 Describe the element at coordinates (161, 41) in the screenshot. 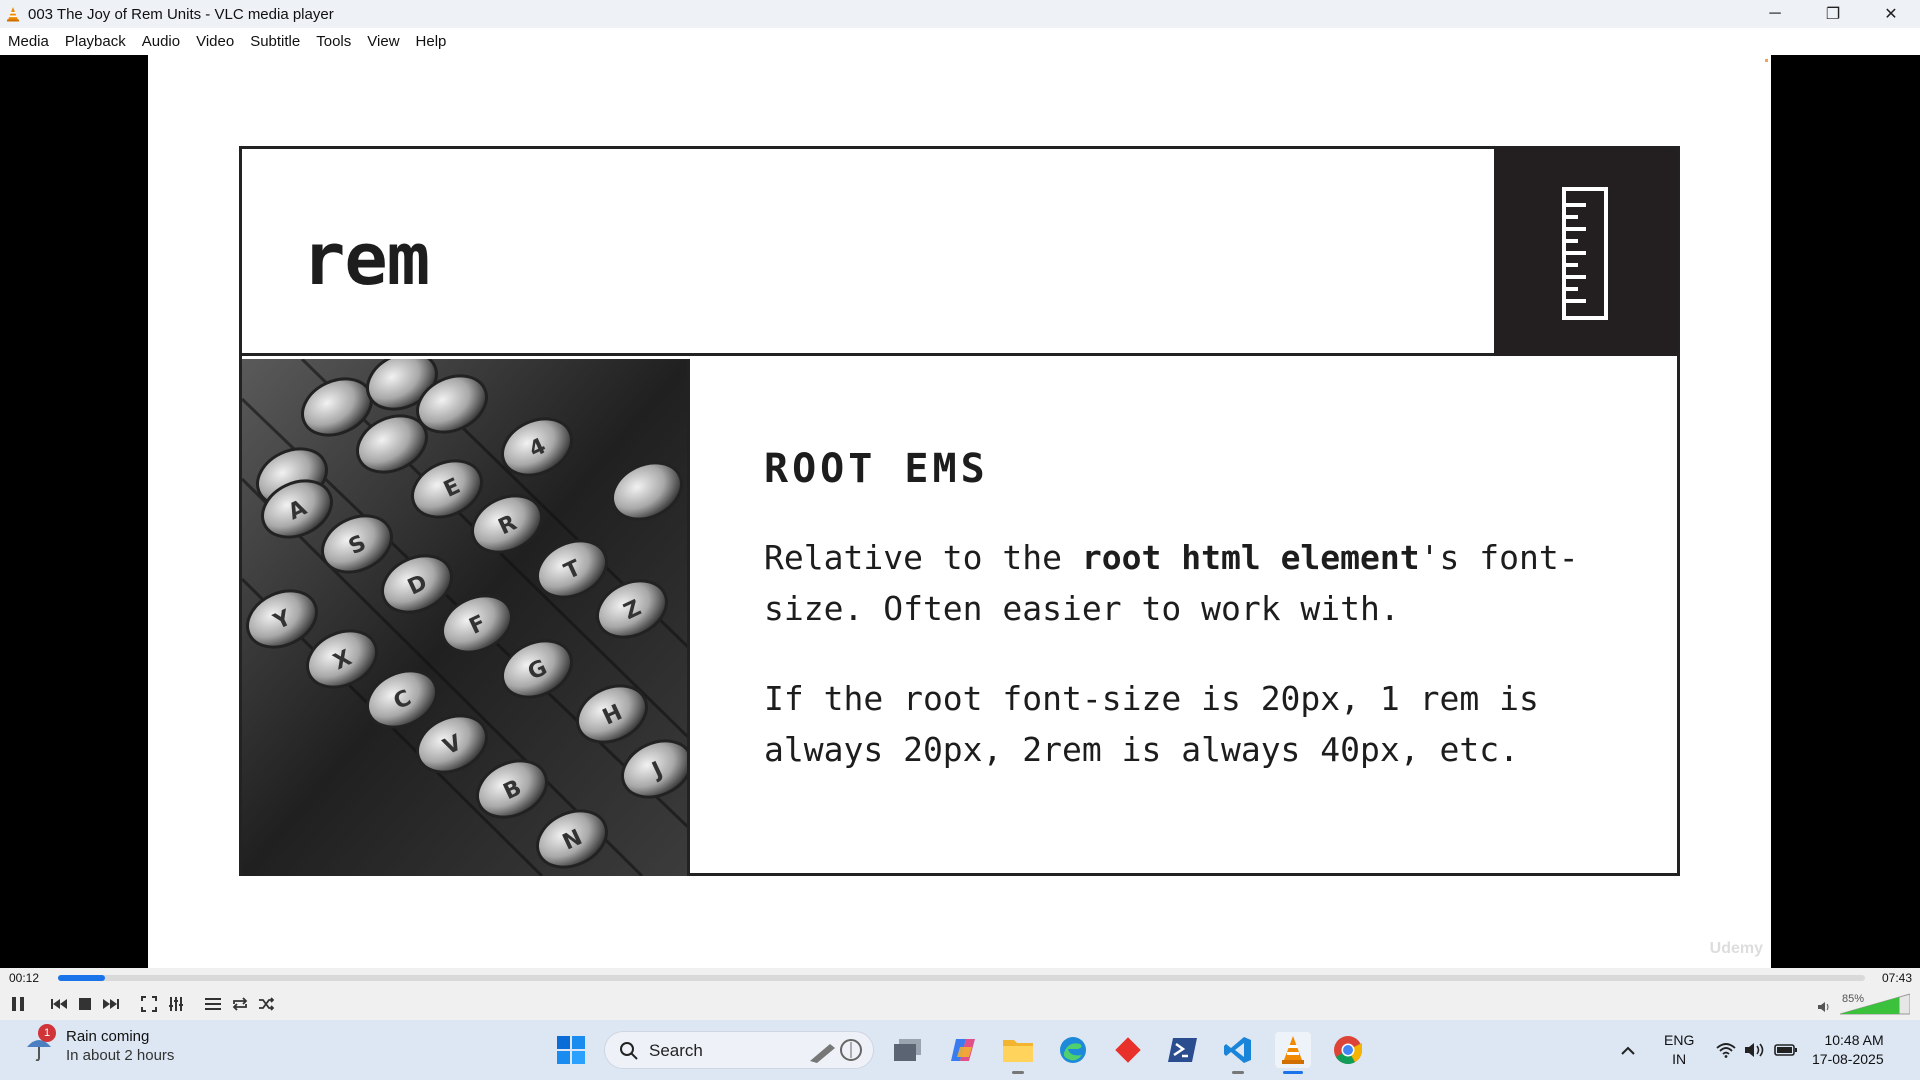

I see `menu-audio: Audio` at that location.